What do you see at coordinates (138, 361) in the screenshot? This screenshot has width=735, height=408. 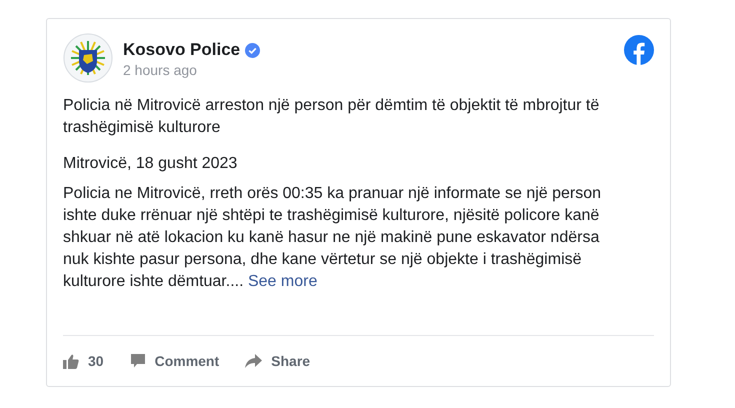 I see `comment-icon` at bounding box center [138, 361].